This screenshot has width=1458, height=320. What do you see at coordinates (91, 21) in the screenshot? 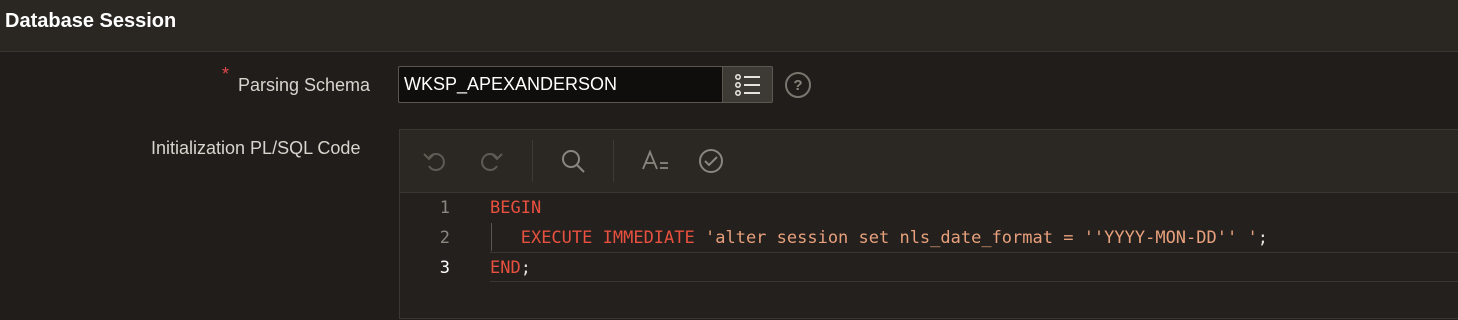
I see `region-title: Database Session` at bounding box center [91, 21].